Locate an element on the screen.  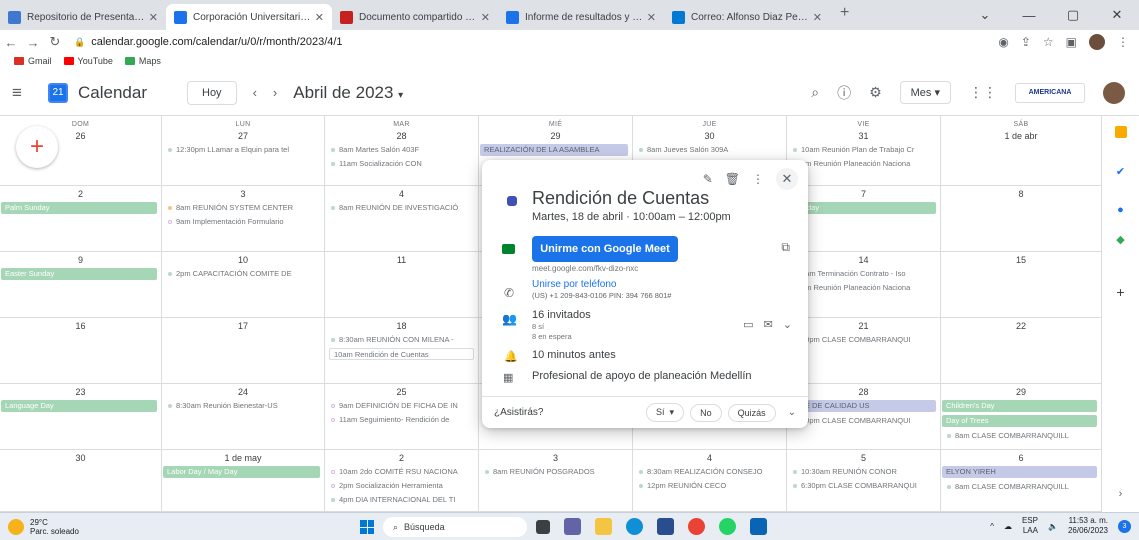
day-cell: 4 8am REUNIÓN DE INVESTIGACIÓ is located at coordinates (402, 218).